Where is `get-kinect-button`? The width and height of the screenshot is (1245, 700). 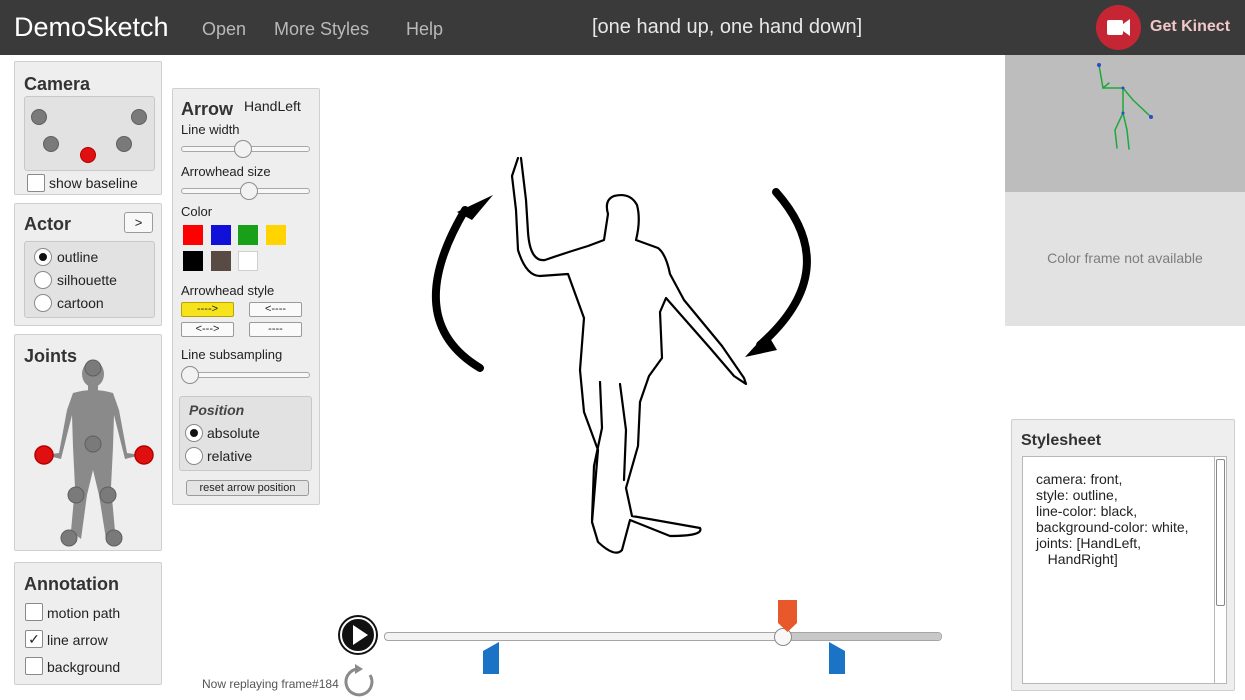 get-kinect-button is located at coordinates (1118, 27).